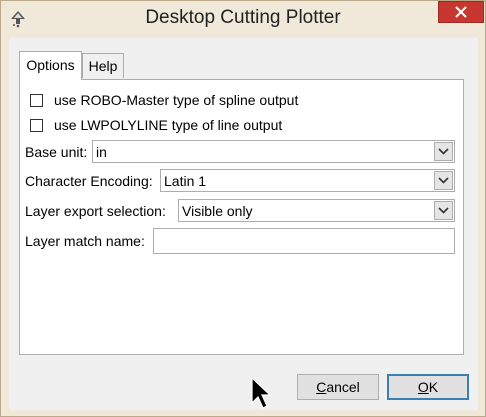 Image resolution: width=486 pixels, height=417 pixels. What do you see at coordinates (103, 65) in the screenshot?
I see `tab-help: Help` at bounding box center [103, 65].